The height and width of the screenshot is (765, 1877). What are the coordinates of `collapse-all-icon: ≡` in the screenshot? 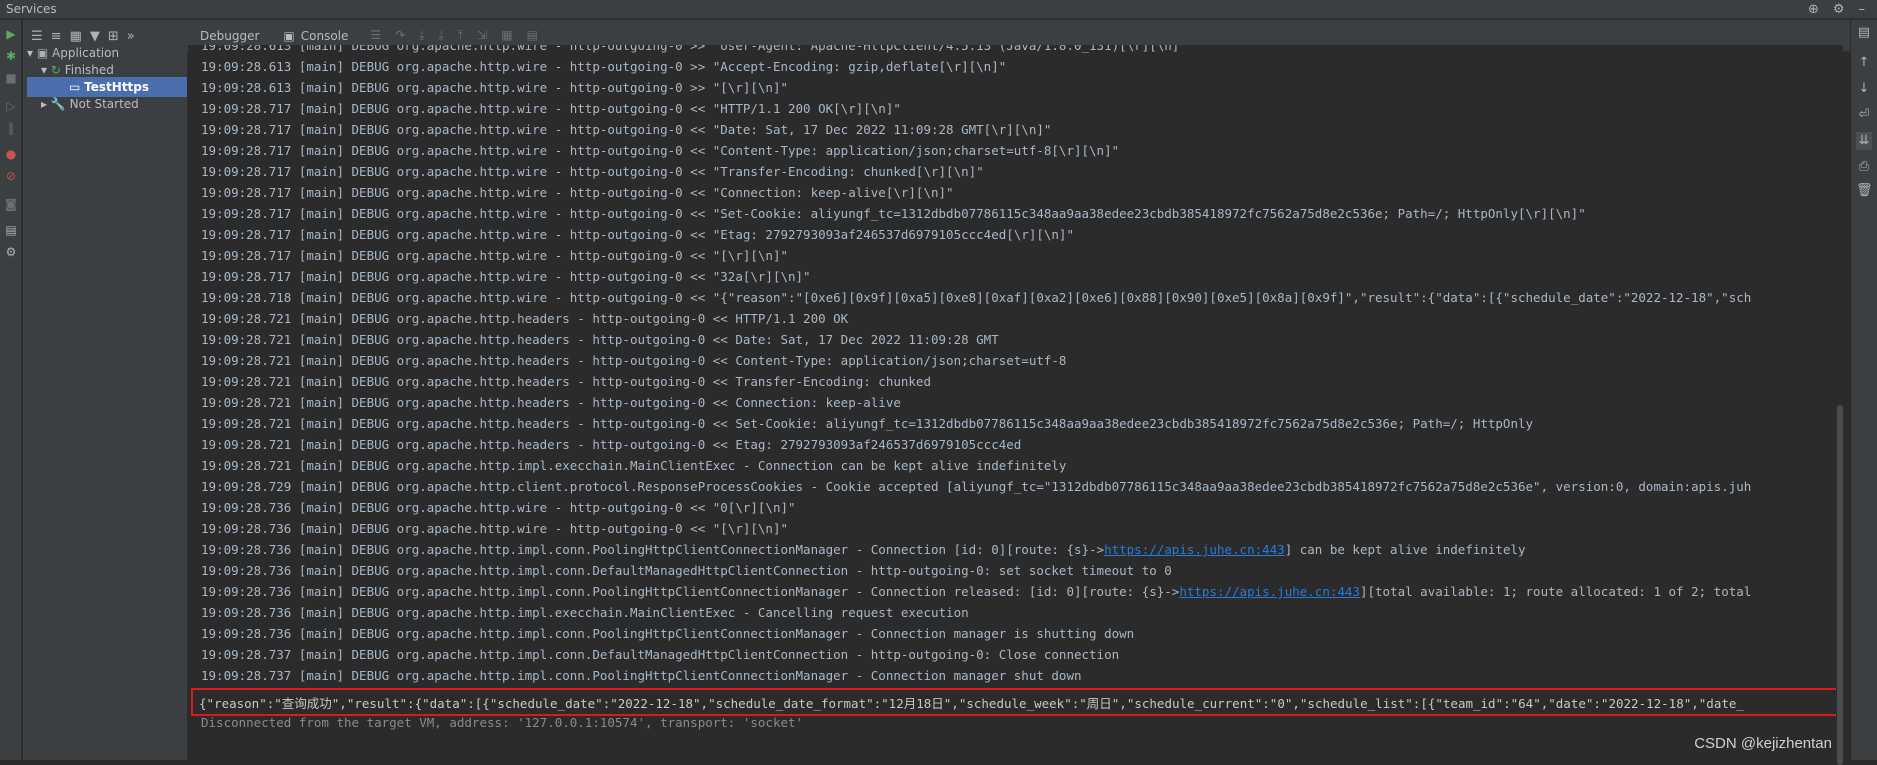 It's located at (56, 36).